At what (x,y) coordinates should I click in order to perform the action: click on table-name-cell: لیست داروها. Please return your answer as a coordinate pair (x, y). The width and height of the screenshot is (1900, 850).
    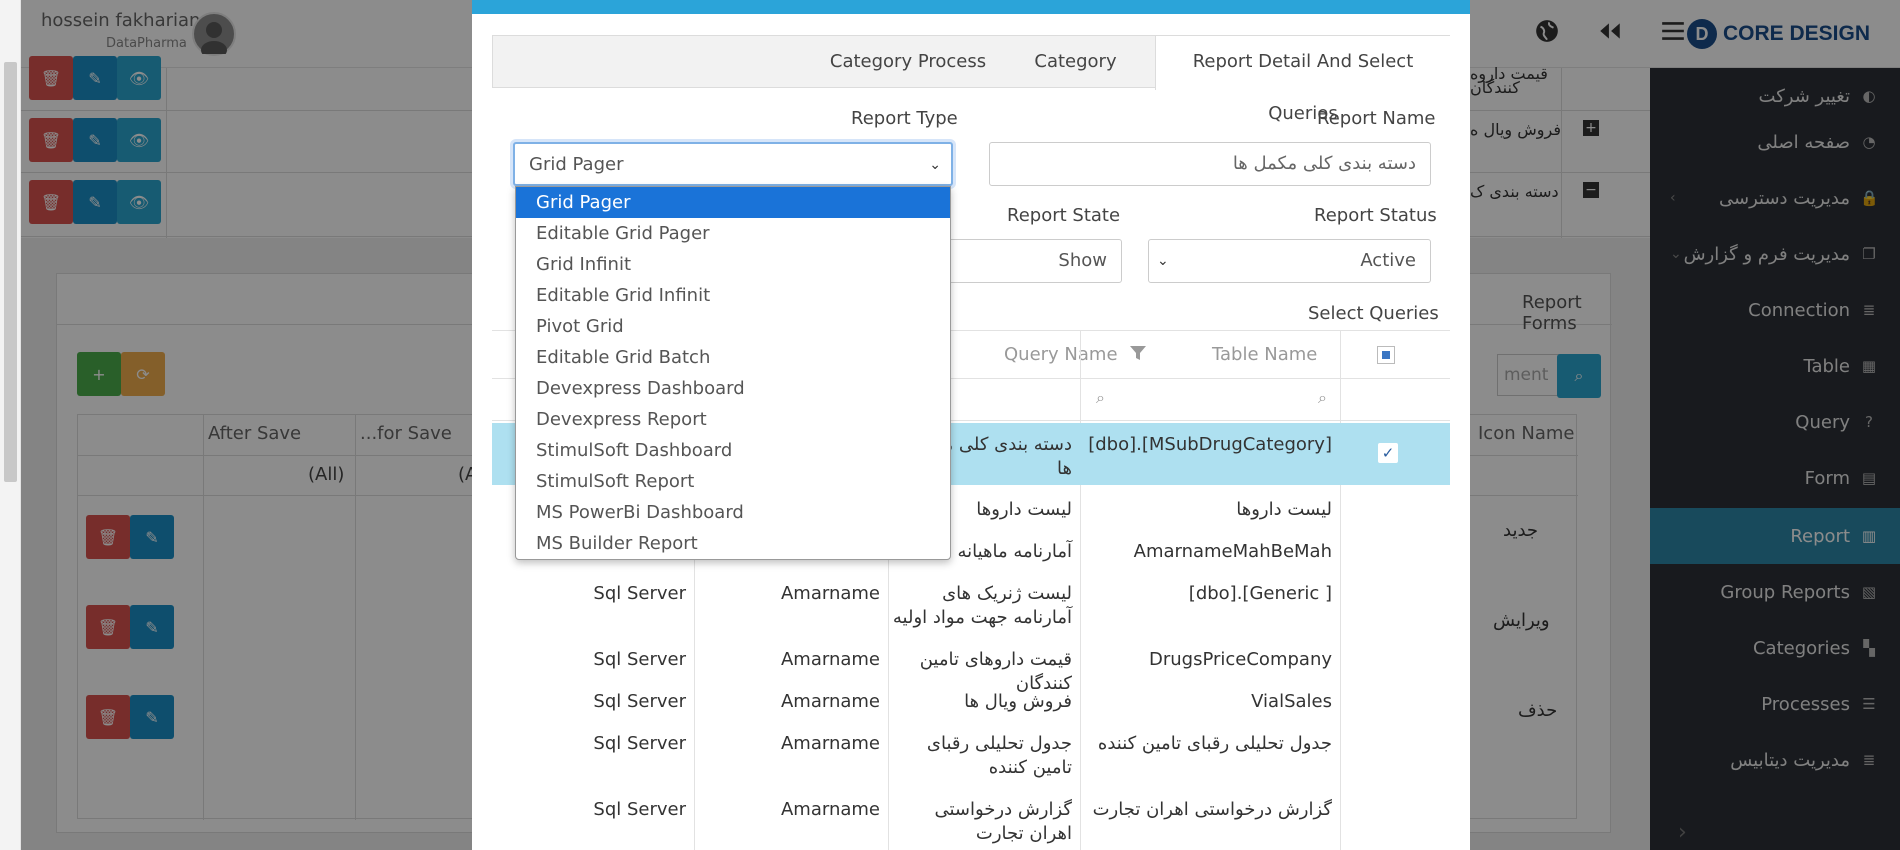
    Looking at the image, I should click on (1284, 509).